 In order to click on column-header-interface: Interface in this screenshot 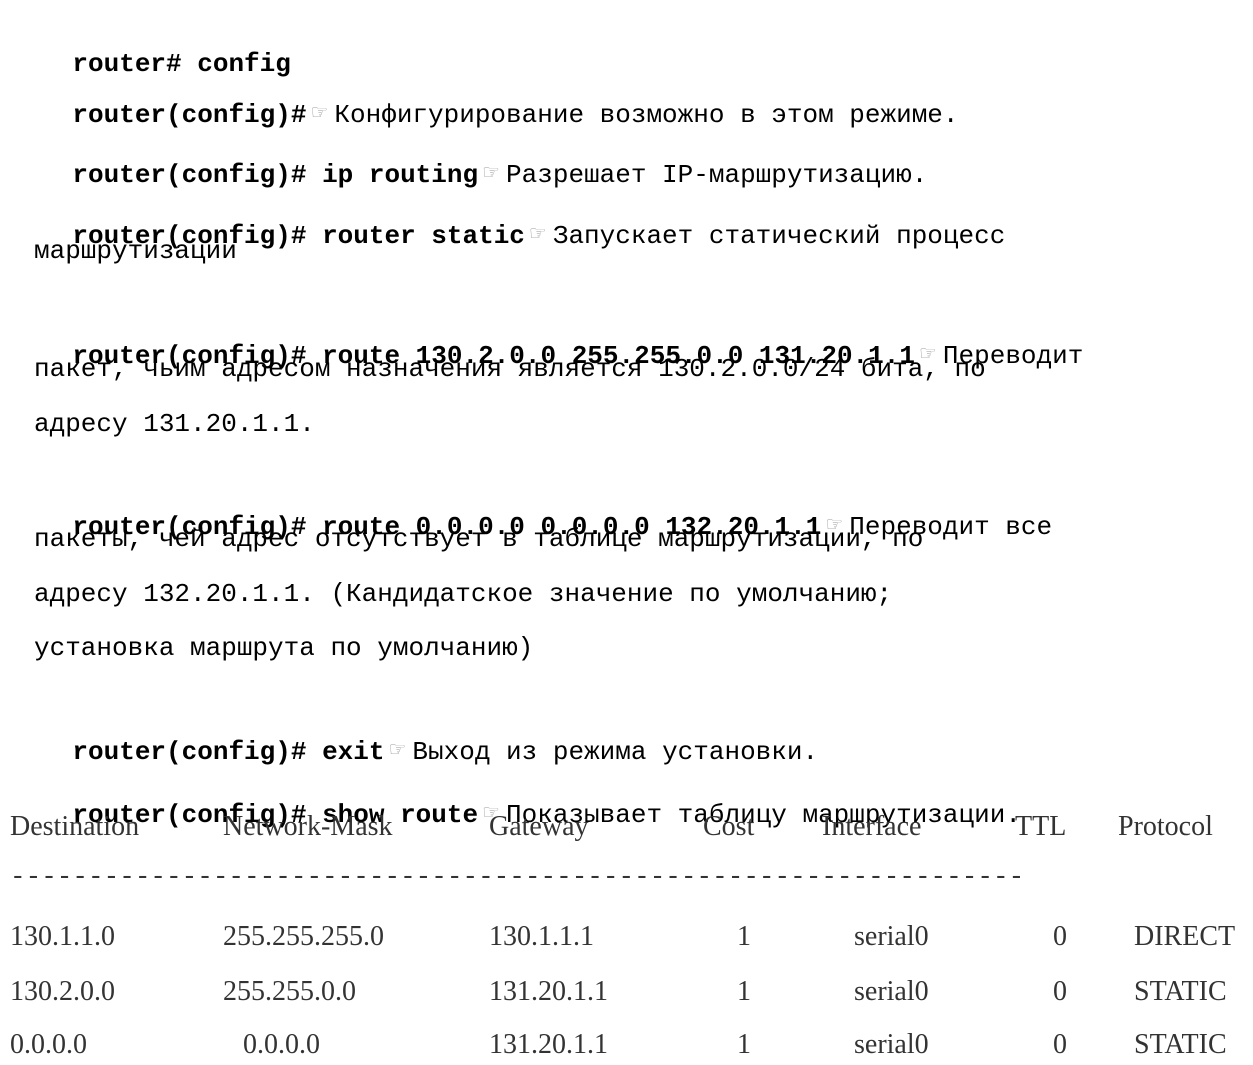, I will do `click(872, 826)`.